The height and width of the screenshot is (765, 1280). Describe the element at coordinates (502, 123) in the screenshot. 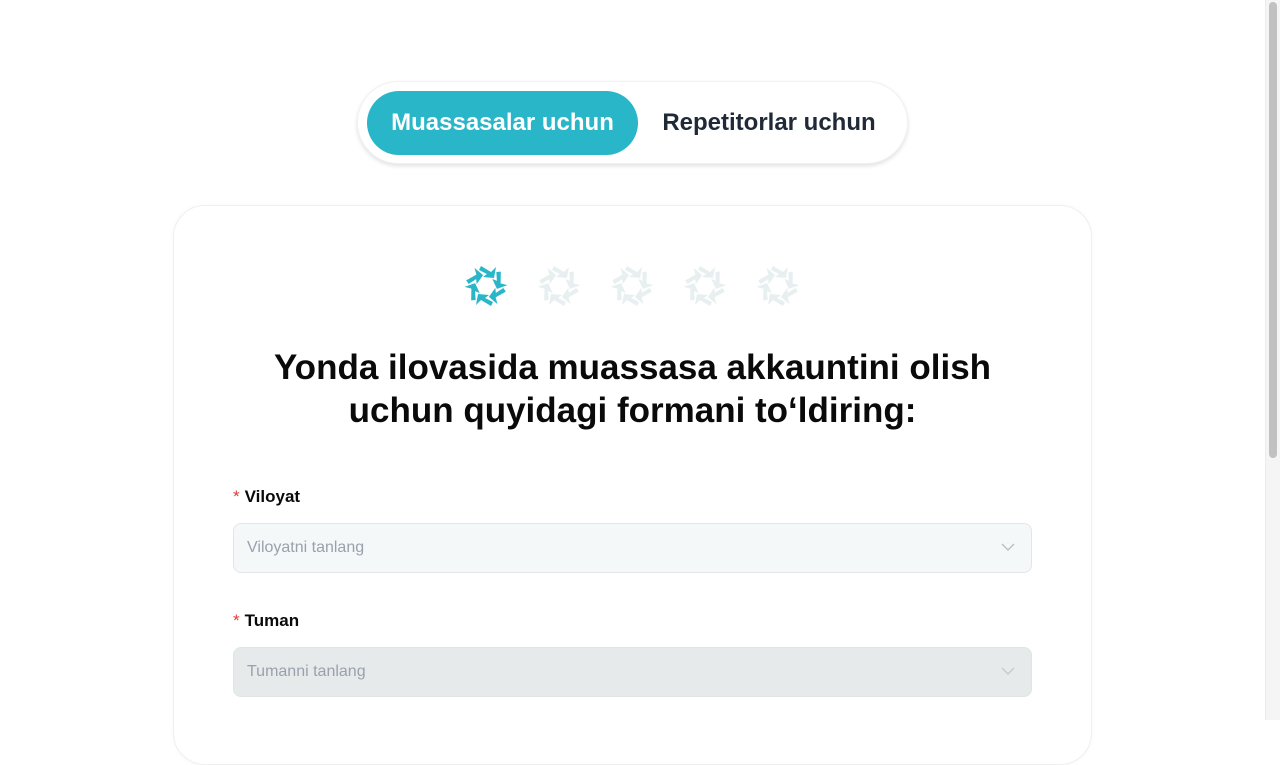

I see `tab-institutions: Muassasalar uchun` at that location.